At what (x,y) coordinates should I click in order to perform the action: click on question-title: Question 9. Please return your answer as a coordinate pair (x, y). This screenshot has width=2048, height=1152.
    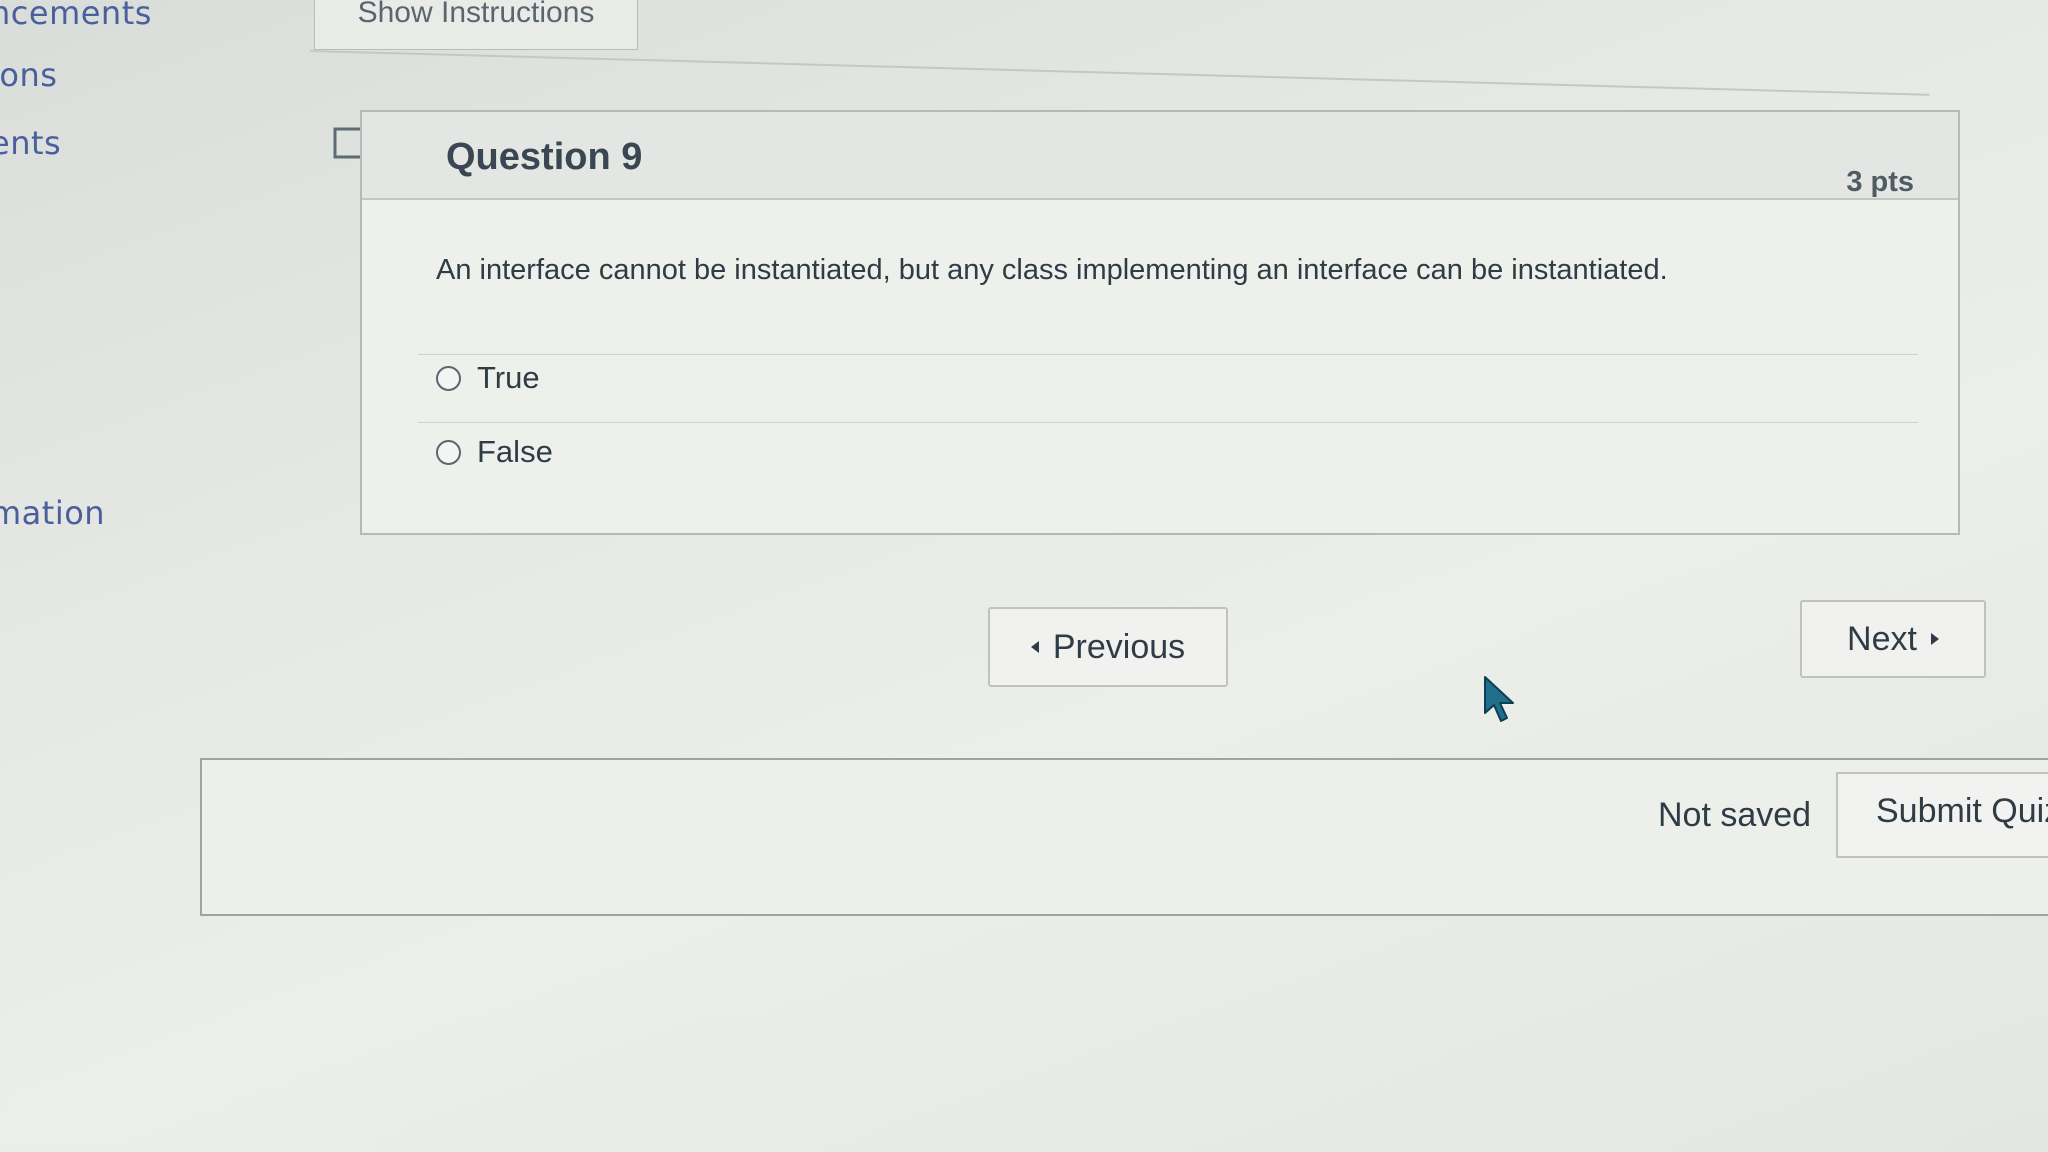
    Looking at the image, I should click on (544, 157).